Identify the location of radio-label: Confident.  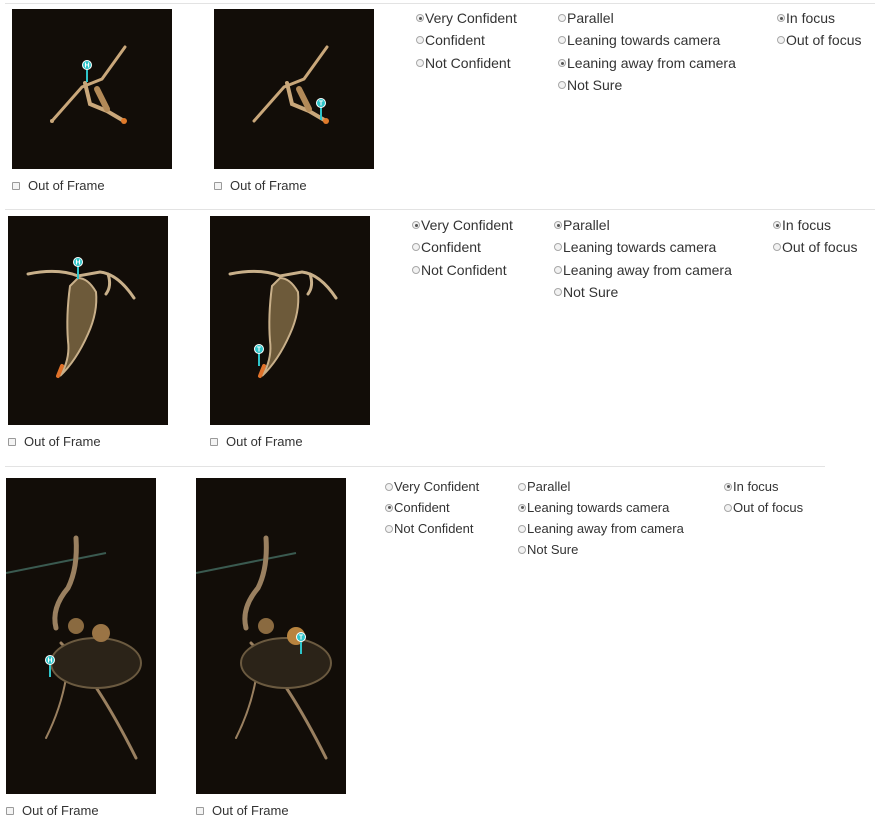
(455, 40).